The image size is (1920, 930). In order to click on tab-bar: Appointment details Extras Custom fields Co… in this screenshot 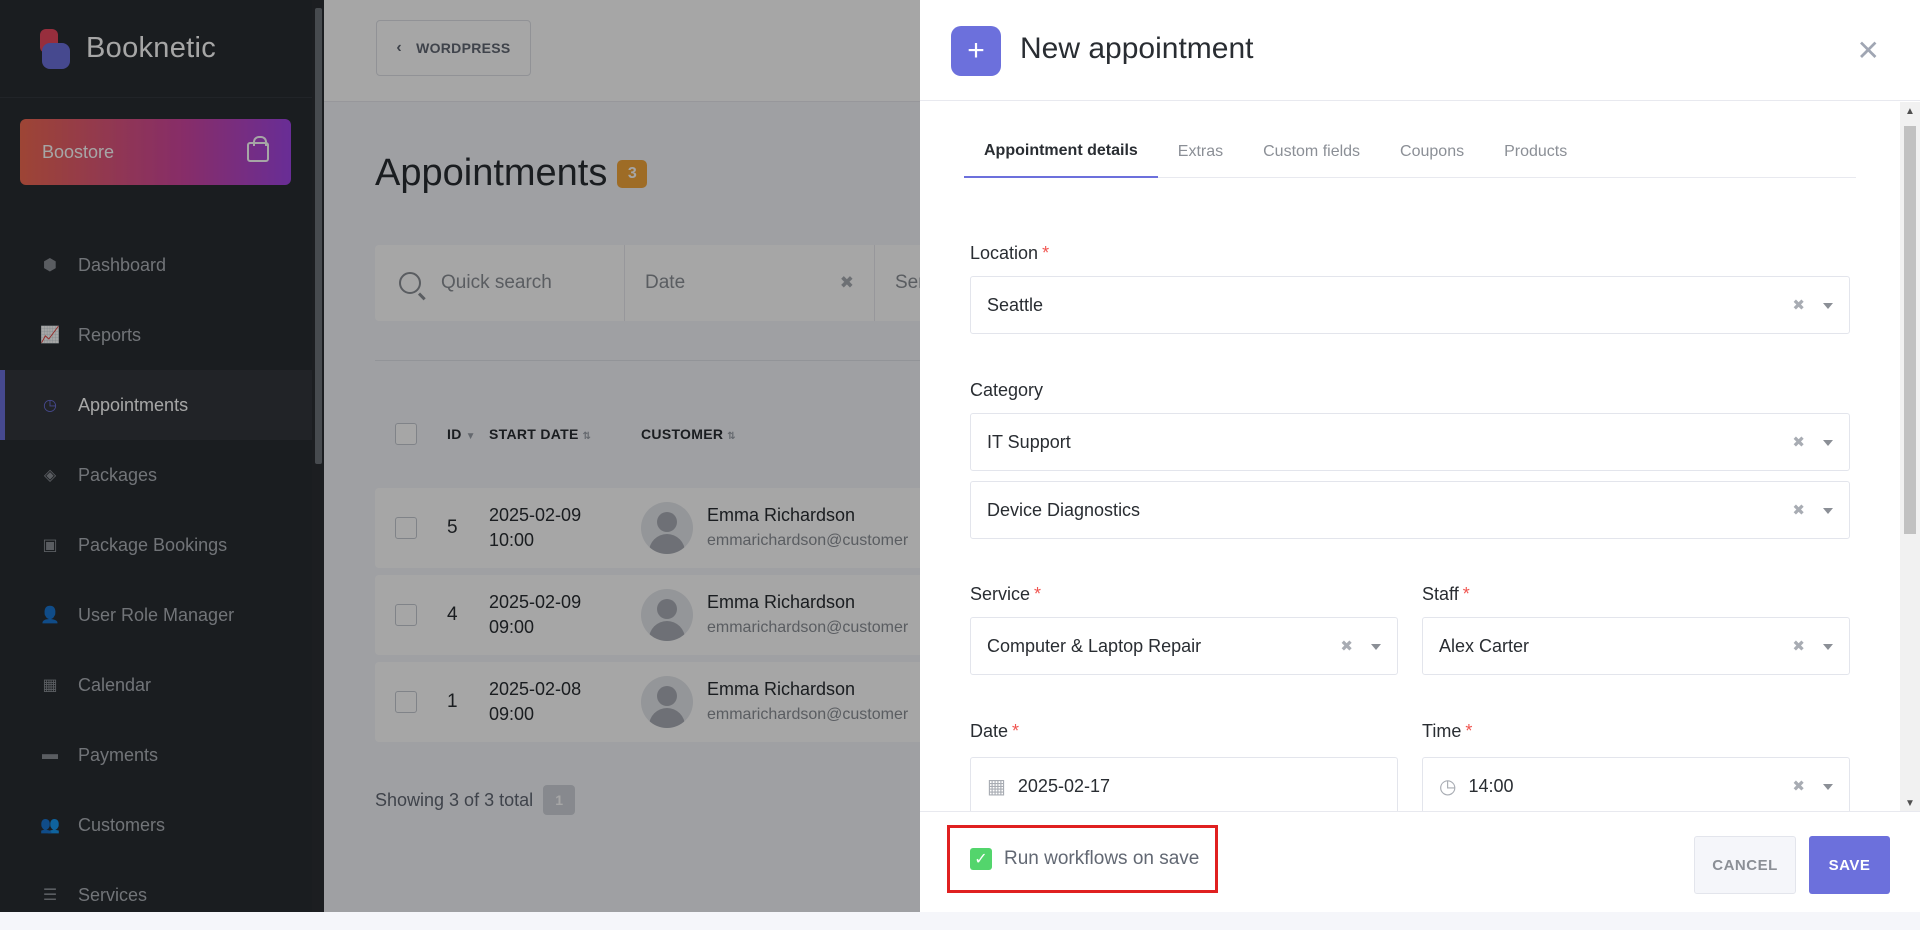, I will do `click(1410, 152)`.